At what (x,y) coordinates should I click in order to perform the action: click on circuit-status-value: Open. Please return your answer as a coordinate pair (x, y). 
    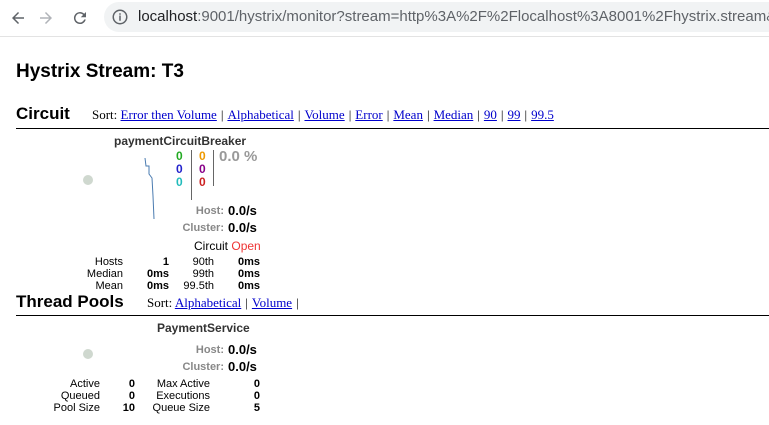
    Looking at the image, I should click on (246, 246).